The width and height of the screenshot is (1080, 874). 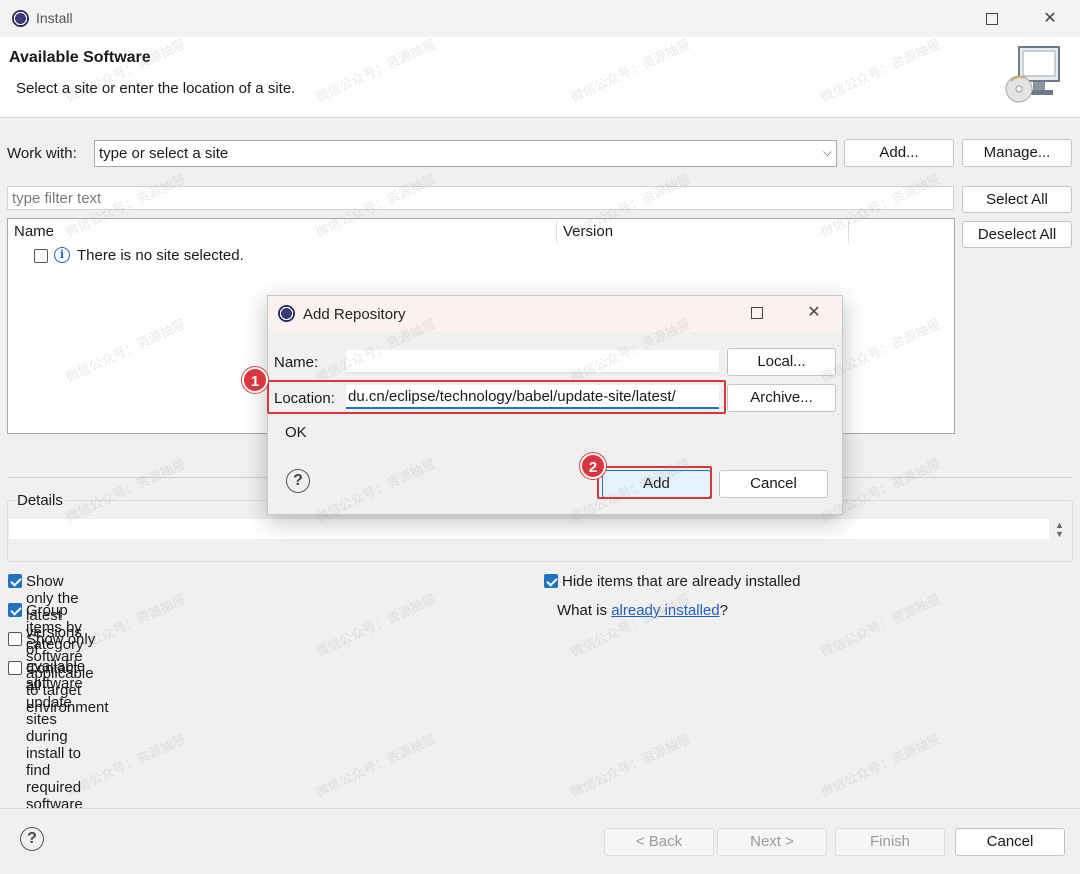 I want to click on name-label: Name:, so click(x=296, y=362).